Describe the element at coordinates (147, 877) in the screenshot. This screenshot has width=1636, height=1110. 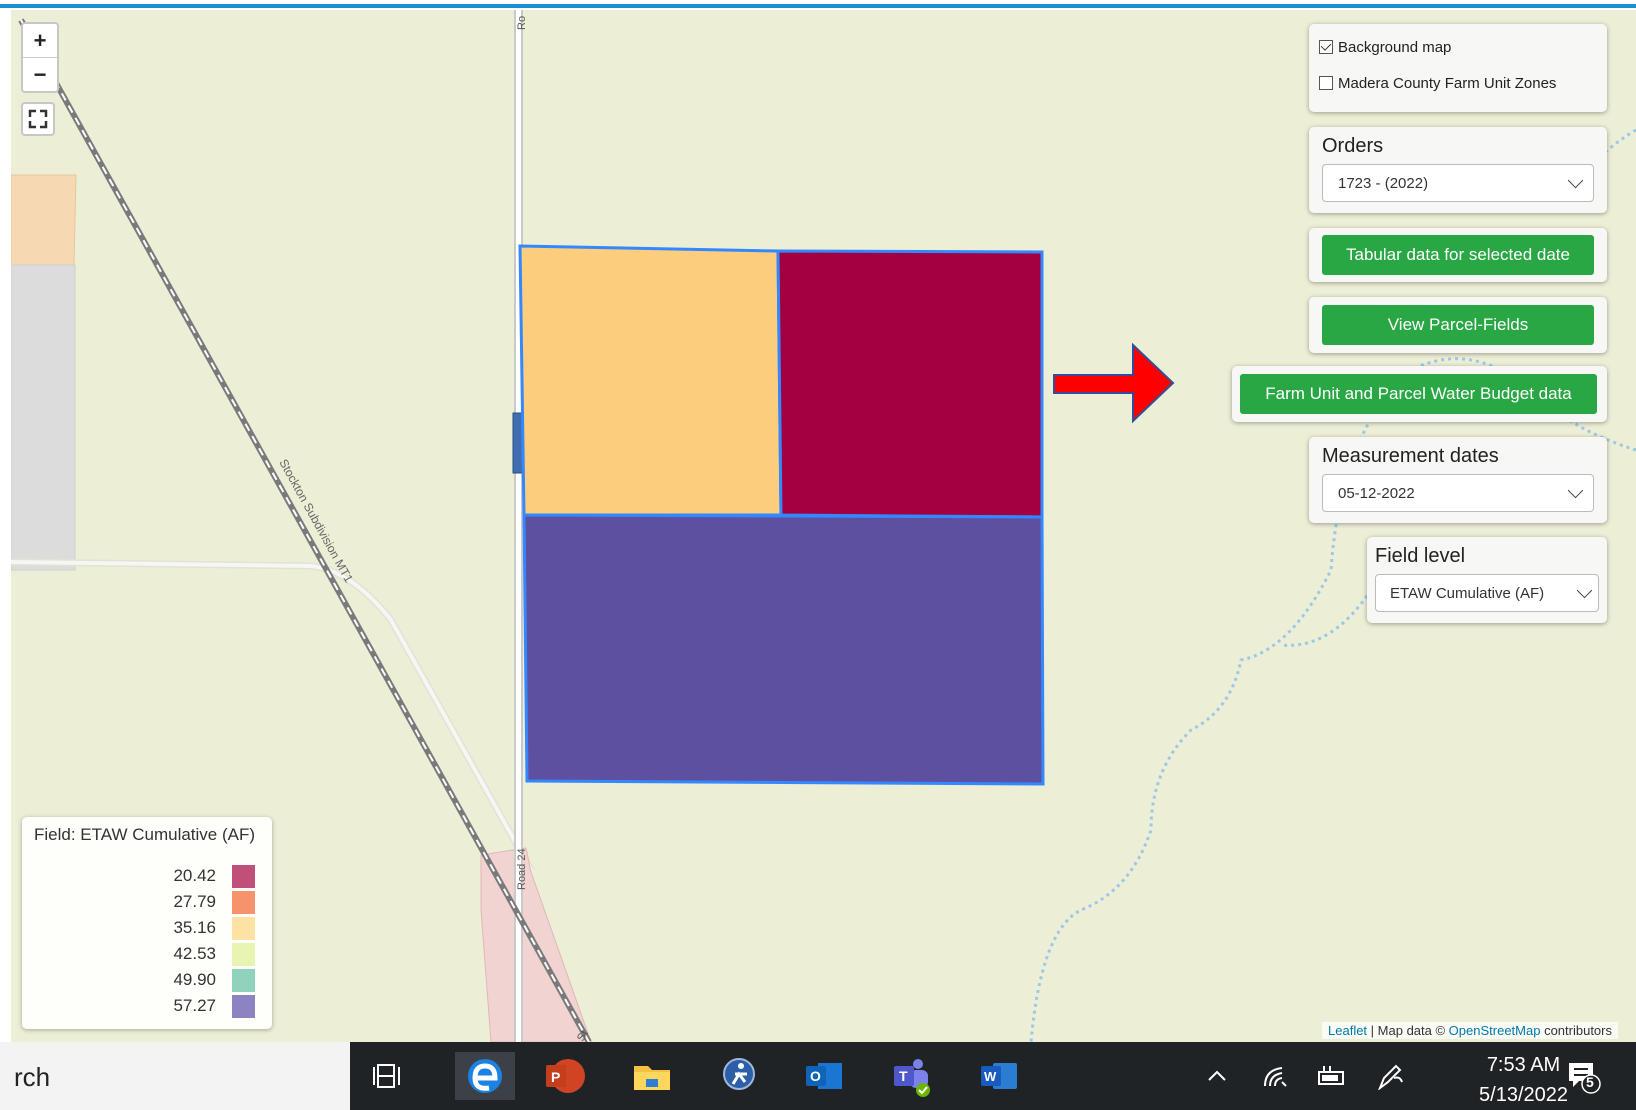
I see `legend-row: 20.42` at that location.